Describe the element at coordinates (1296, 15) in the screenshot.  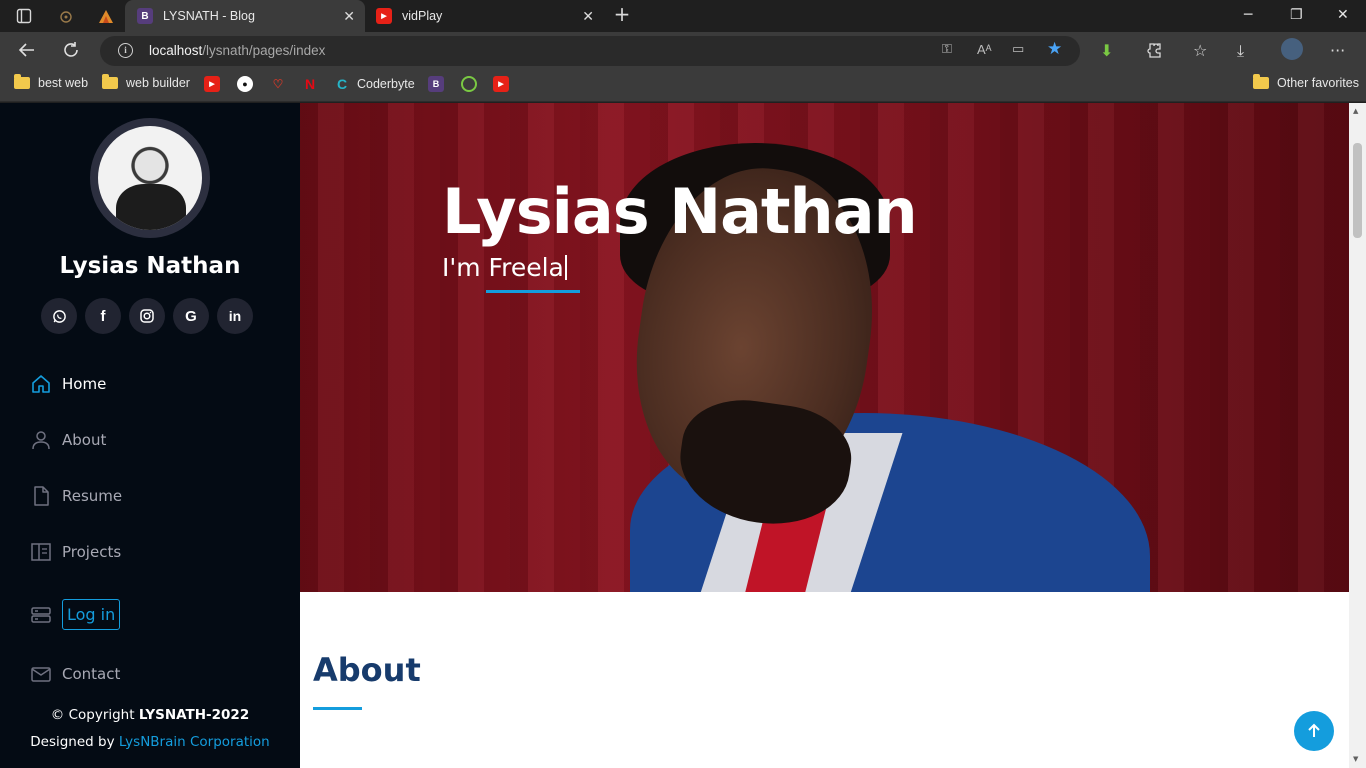
I see `restore-icon: ❐` at that location.